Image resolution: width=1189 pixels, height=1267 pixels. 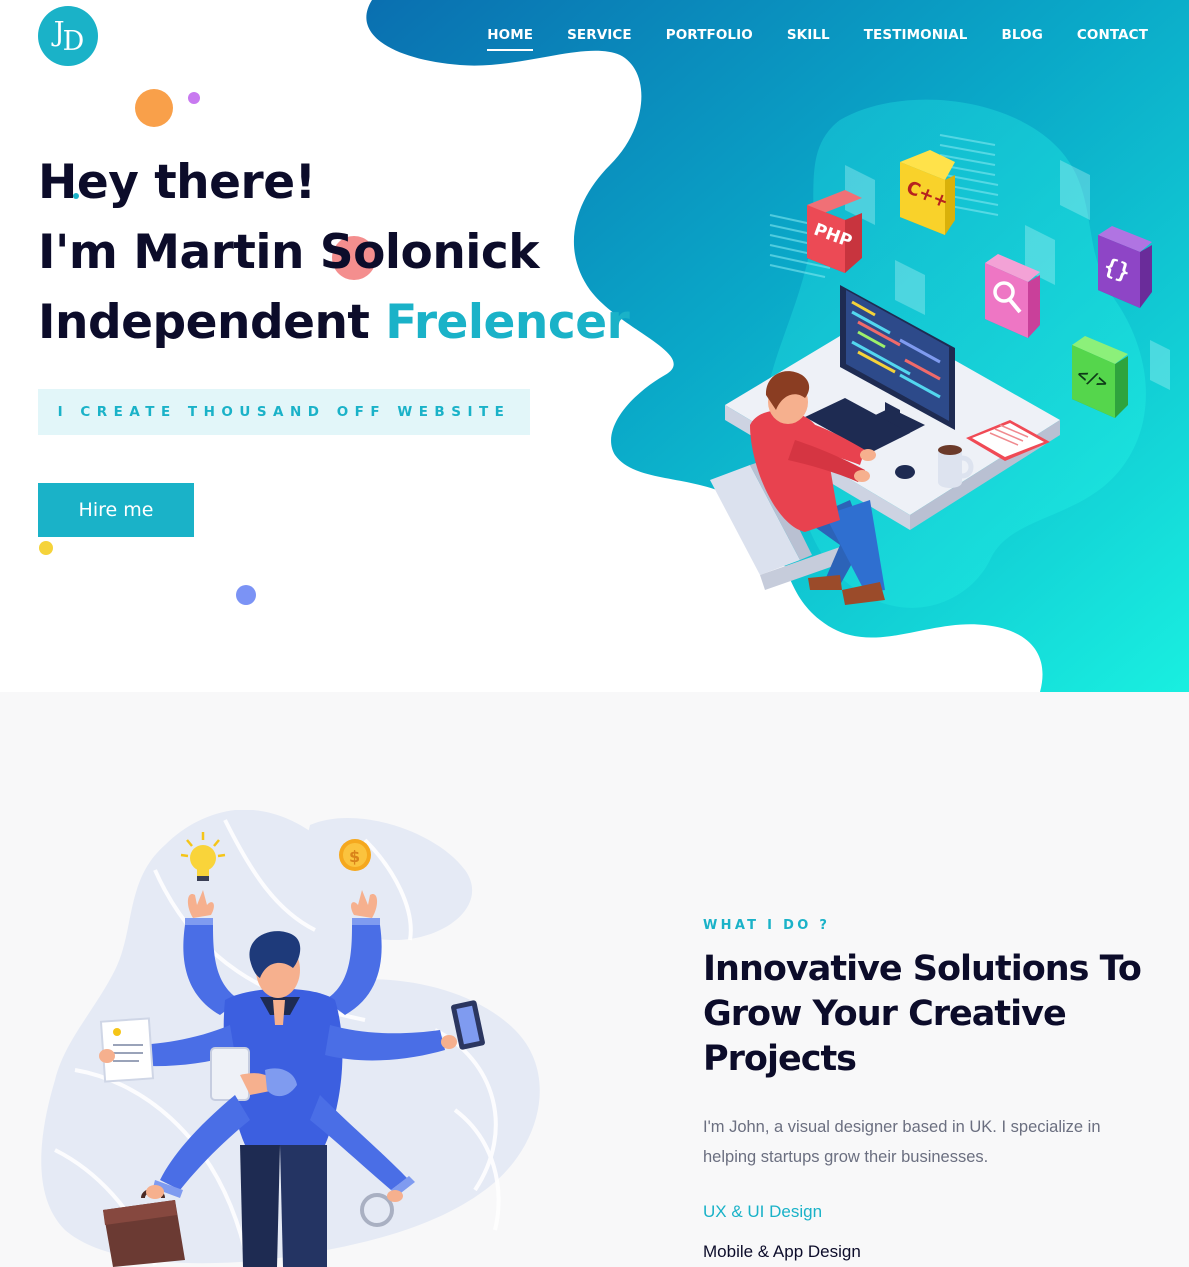 I want to click on nav-contact: CONTACT, so click(x=1112, y=39).